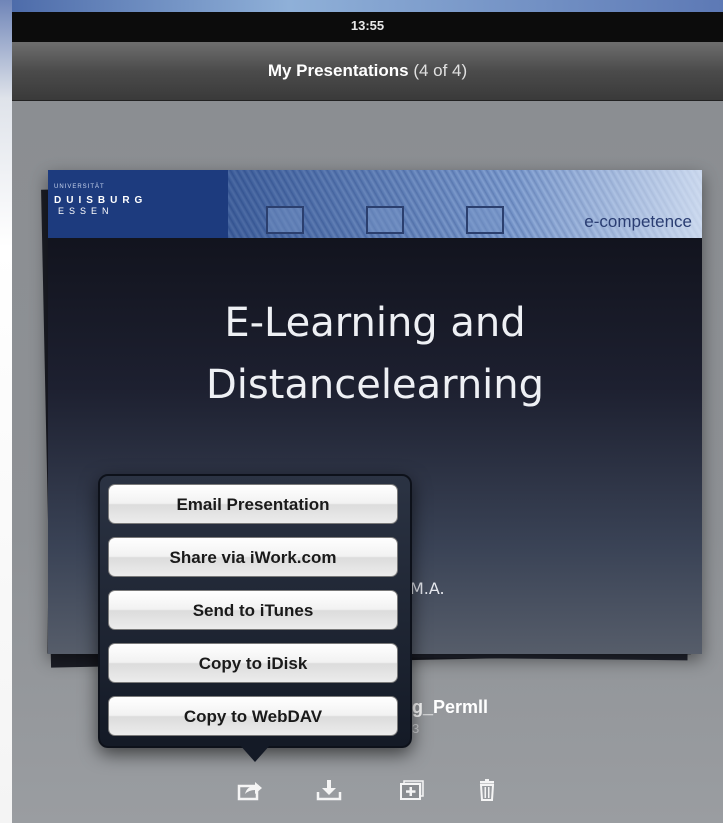 The width and height of the screenshot is (723, 823). Describe the element at coordinates (250, 790) in the screenshot. I see `share-icon` at that location.